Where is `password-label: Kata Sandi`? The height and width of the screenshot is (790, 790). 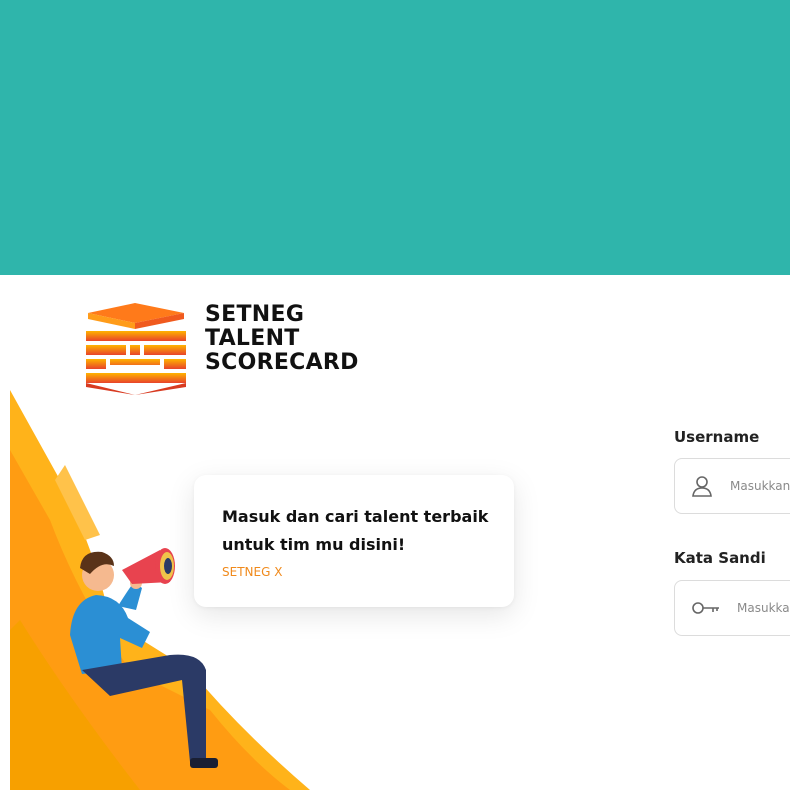 password-label: Kata Sandi is located at coordinates (720, 558).